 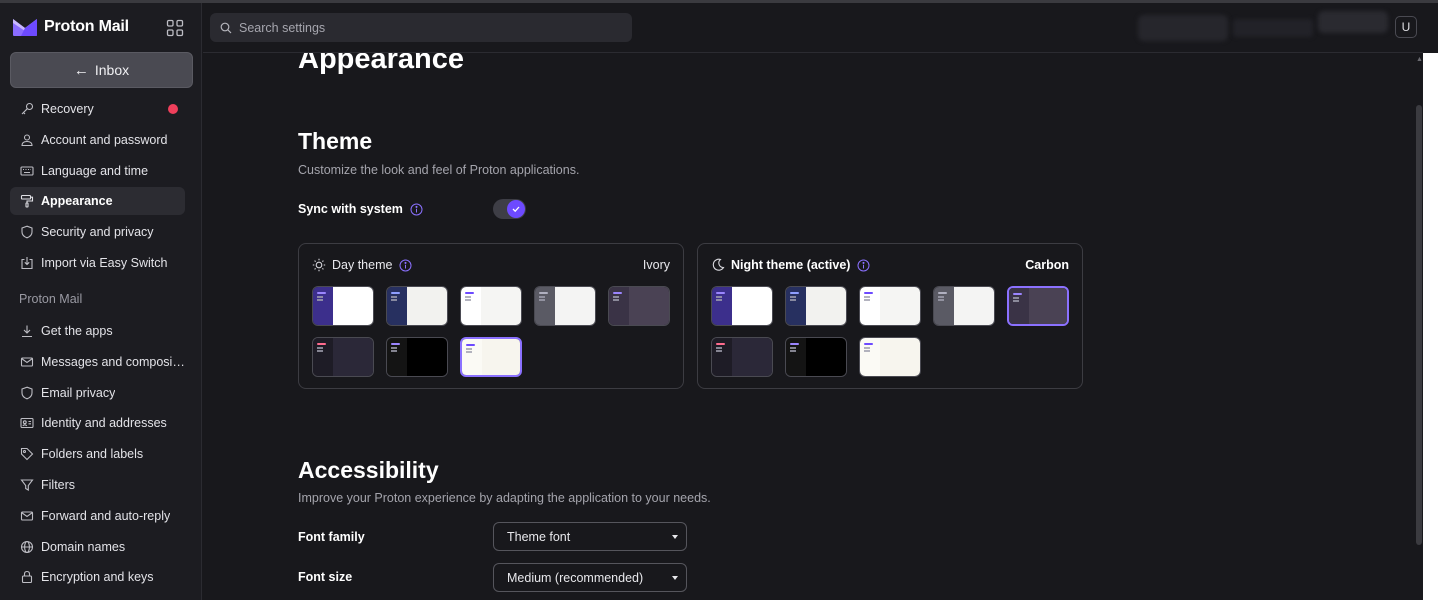 I want to click on sidebar-item-import: Import via Easy Switch, so click(x=97, y=263).